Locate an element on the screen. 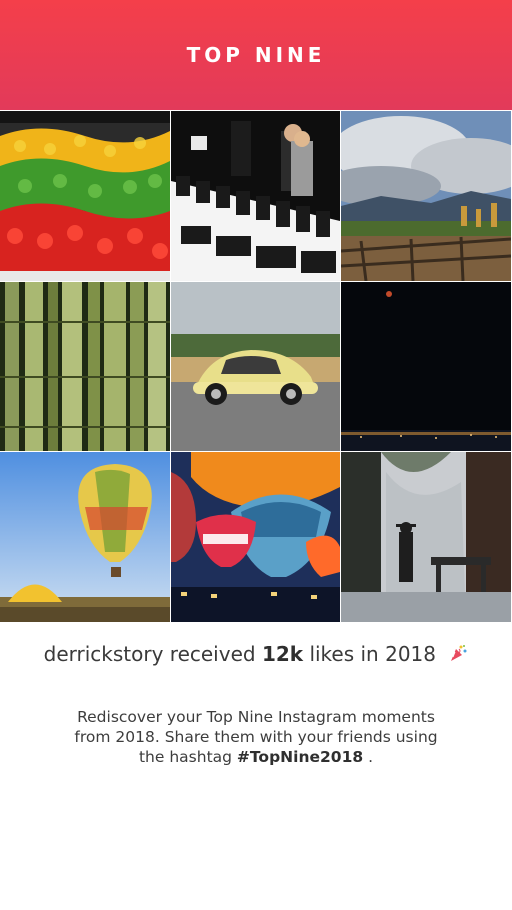 The height and width of the screenshot is (910, 512). tile-bamboo is located at coordinates (85, 366).